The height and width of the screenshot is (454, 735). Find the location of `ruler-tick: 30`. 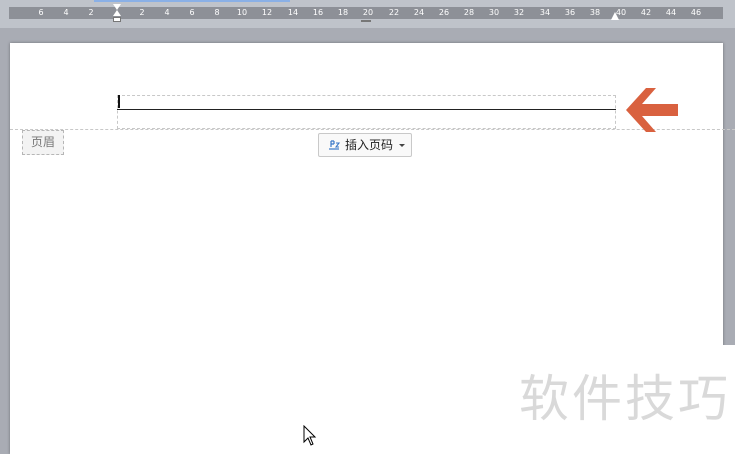

ruler-tick: 30 is located at coordinates (494, 12).